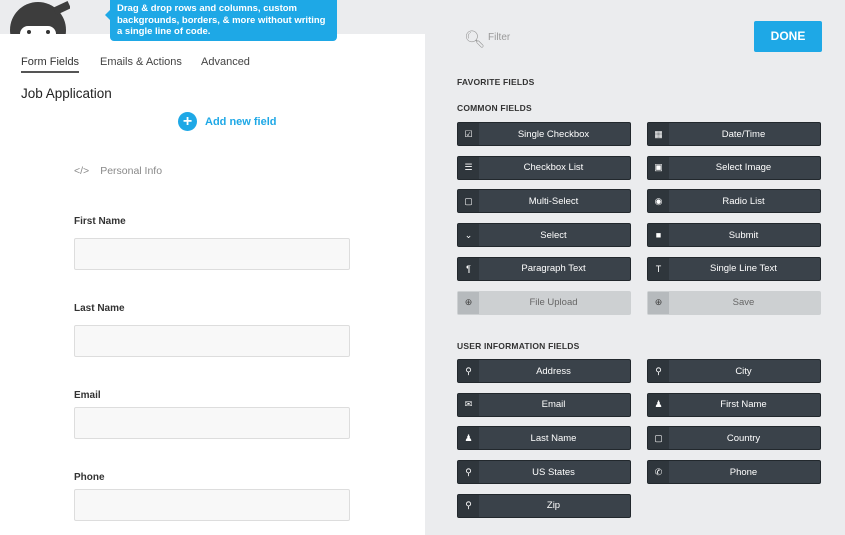 Image resolution: width=845 pixels, height=535 pixels. I want to click on user-info-fields-header: USER INFORMATION FIELDS, so click(518, 346).